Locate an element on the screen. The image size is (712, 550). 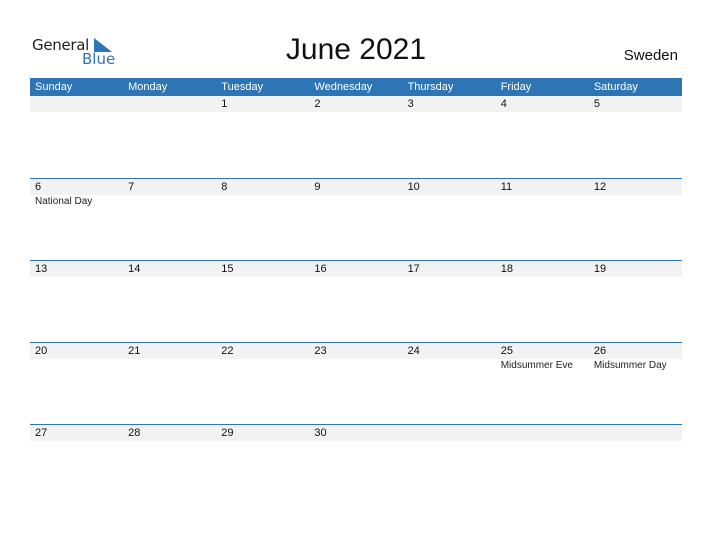
day-number: 19 is located at coordinates (600, 269).